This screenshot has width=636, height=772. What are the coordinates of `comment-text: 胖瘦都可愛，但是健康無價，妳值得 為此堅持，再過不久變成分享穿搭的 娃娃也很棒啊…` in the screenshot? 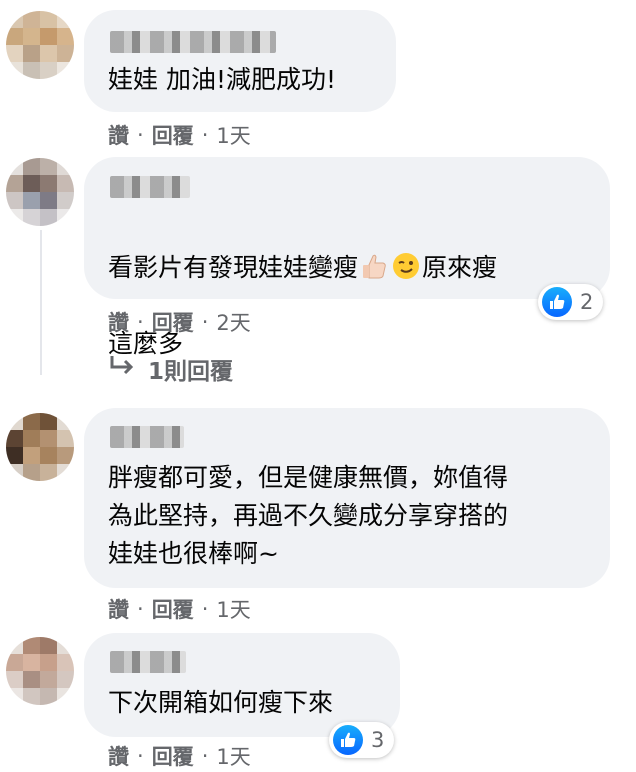 It's located at (308, 515).